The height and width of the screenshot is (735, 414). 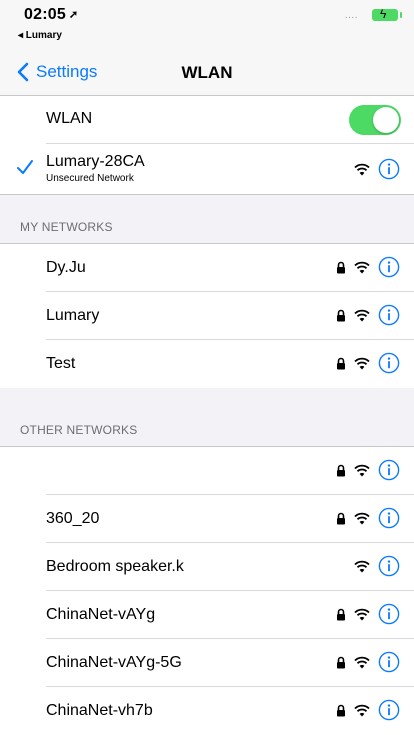 What do you see at coordinates (207, 120) in the screenshot?
I see `wlan-toggle-row: WLAN` at bounding box center [207, 120].